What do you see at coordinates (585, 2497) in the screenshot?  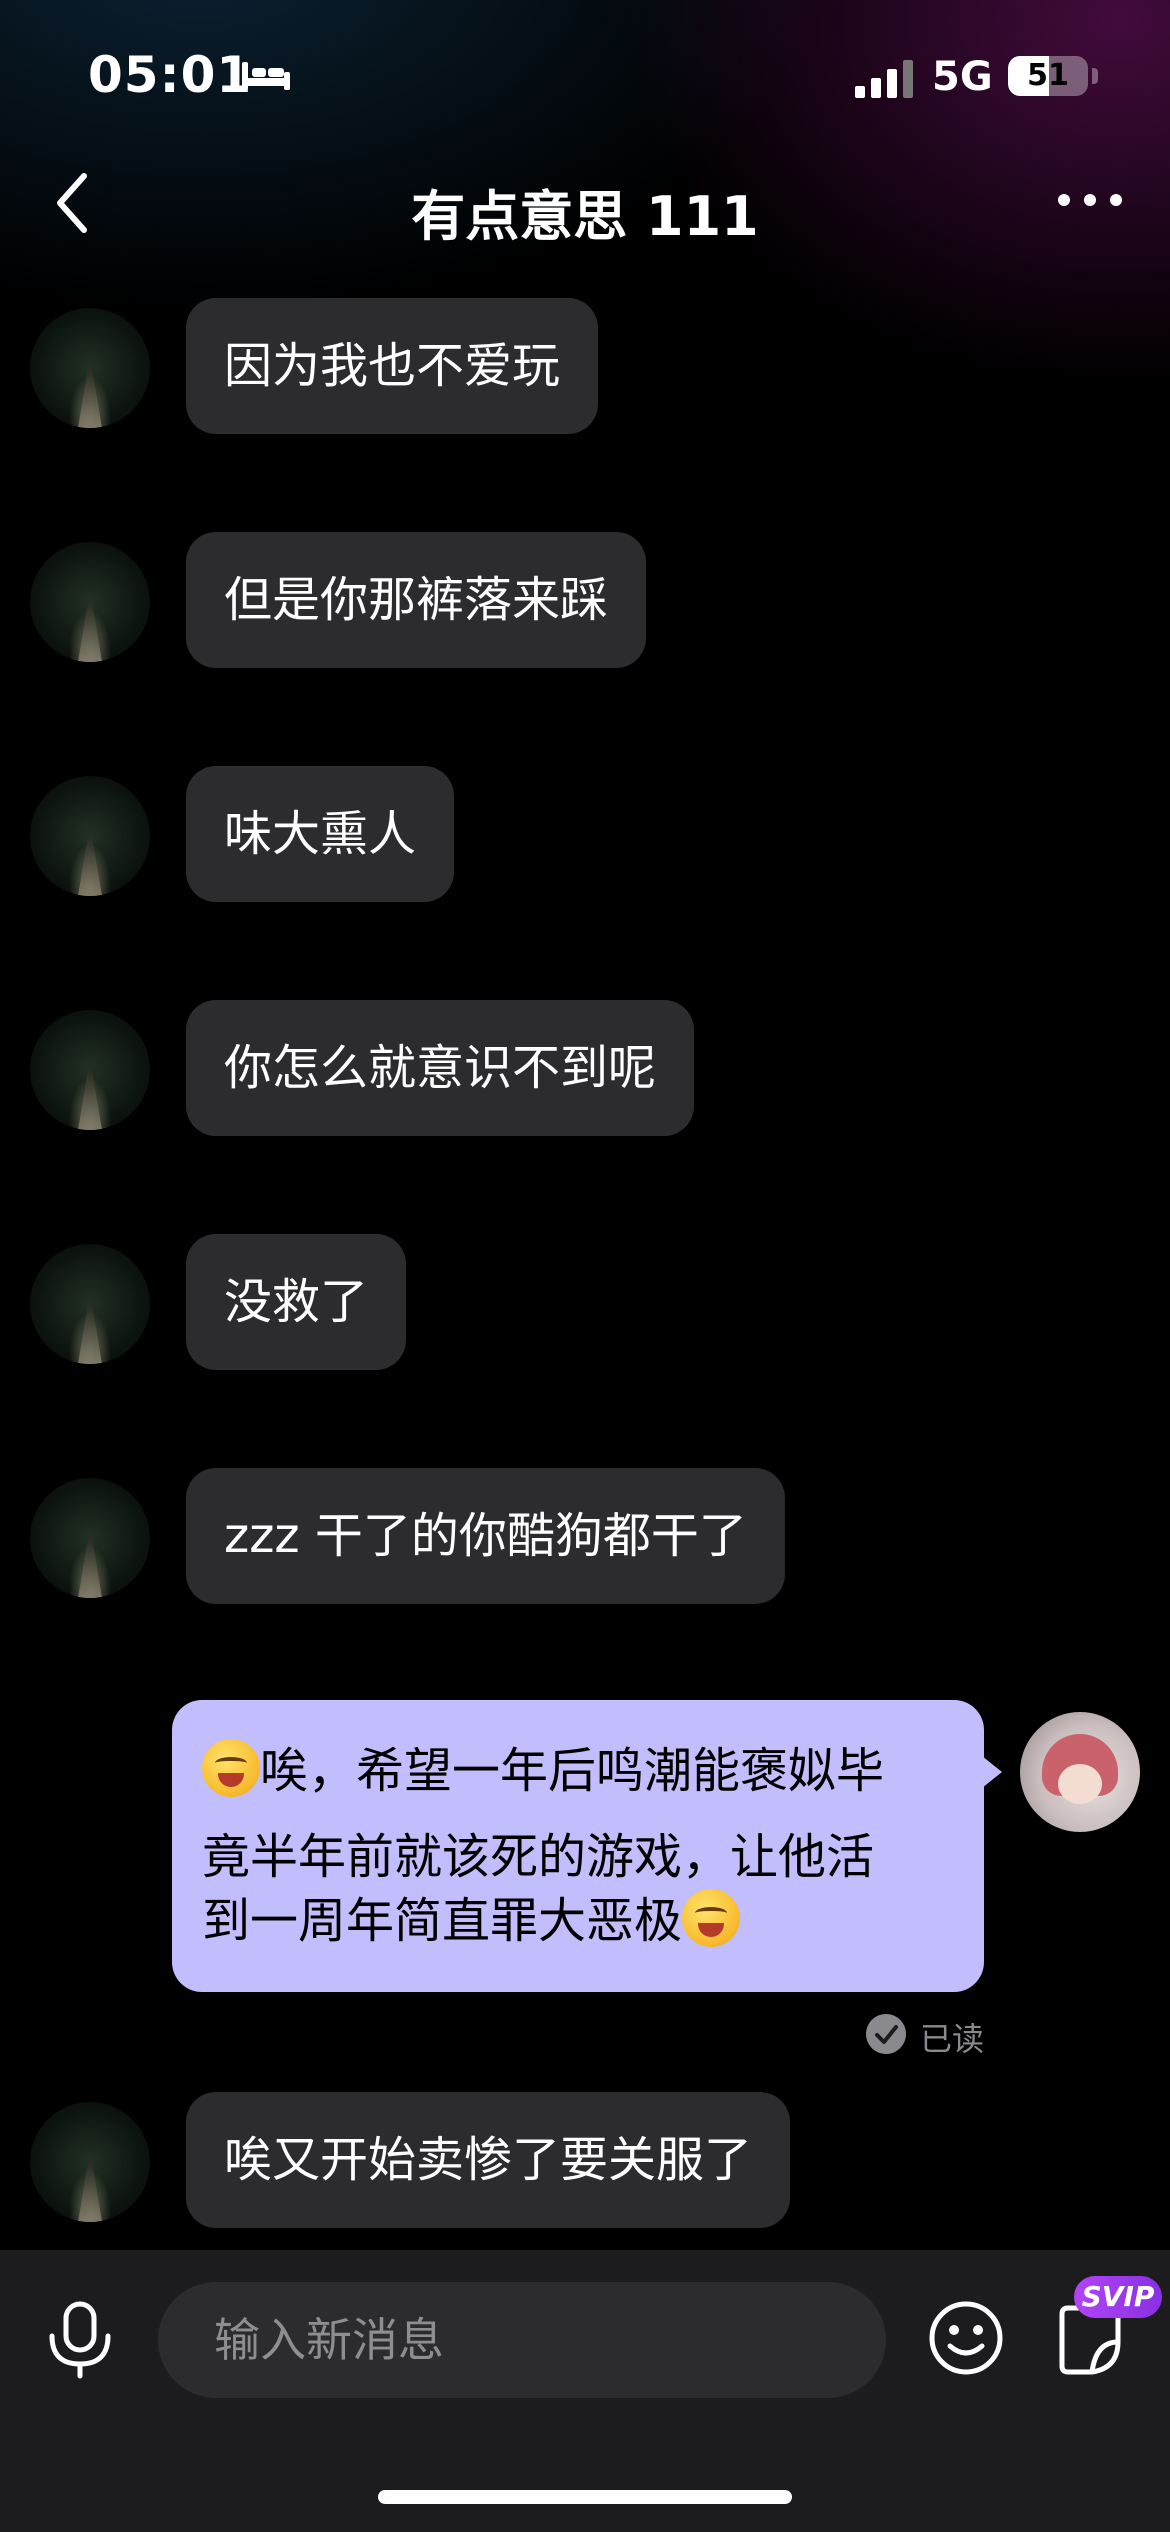 I see `home-indicator` at bounding box center [585, 2497].